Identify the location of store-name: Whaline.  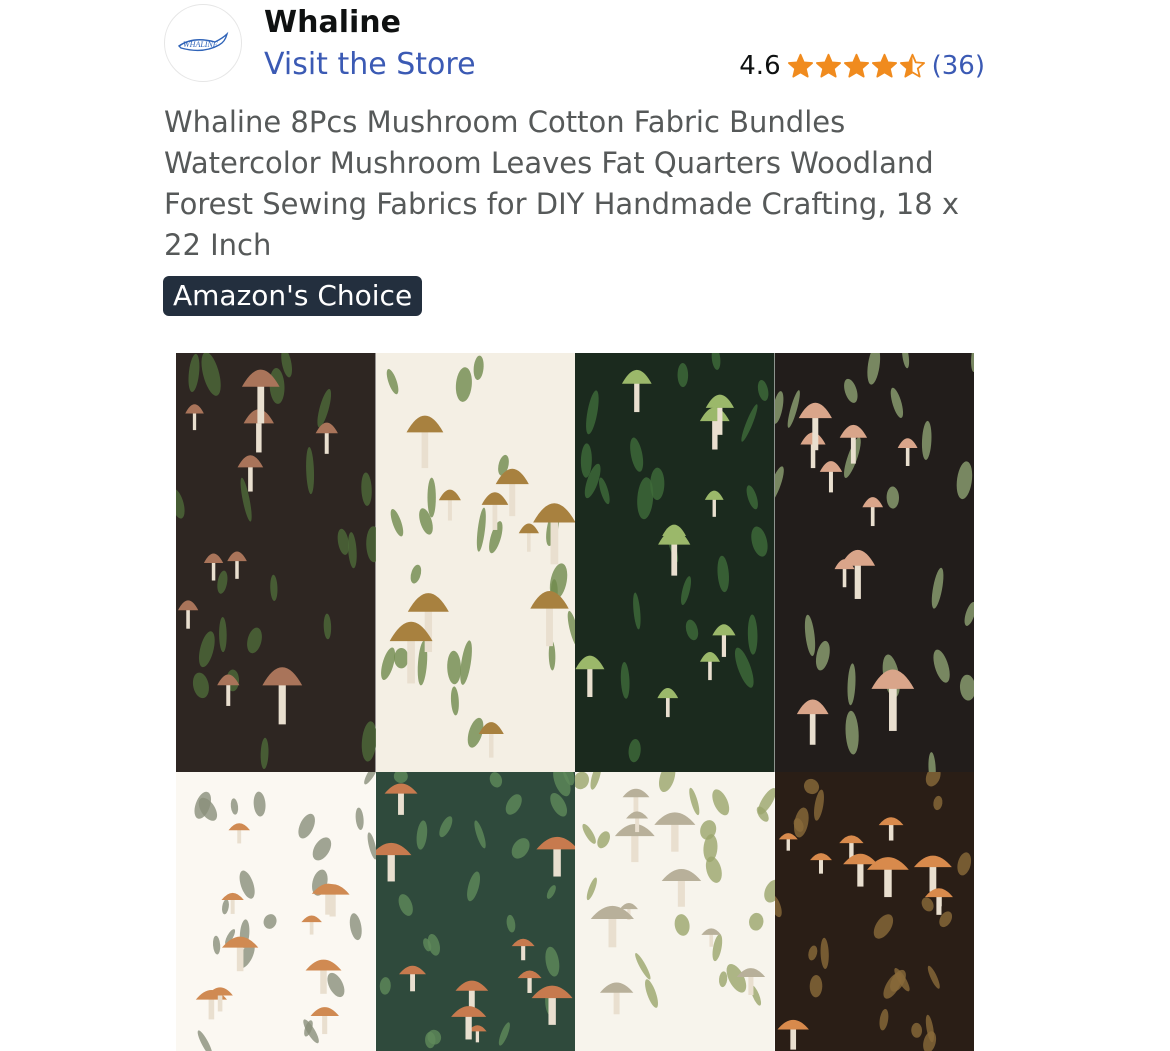
(332, 22).